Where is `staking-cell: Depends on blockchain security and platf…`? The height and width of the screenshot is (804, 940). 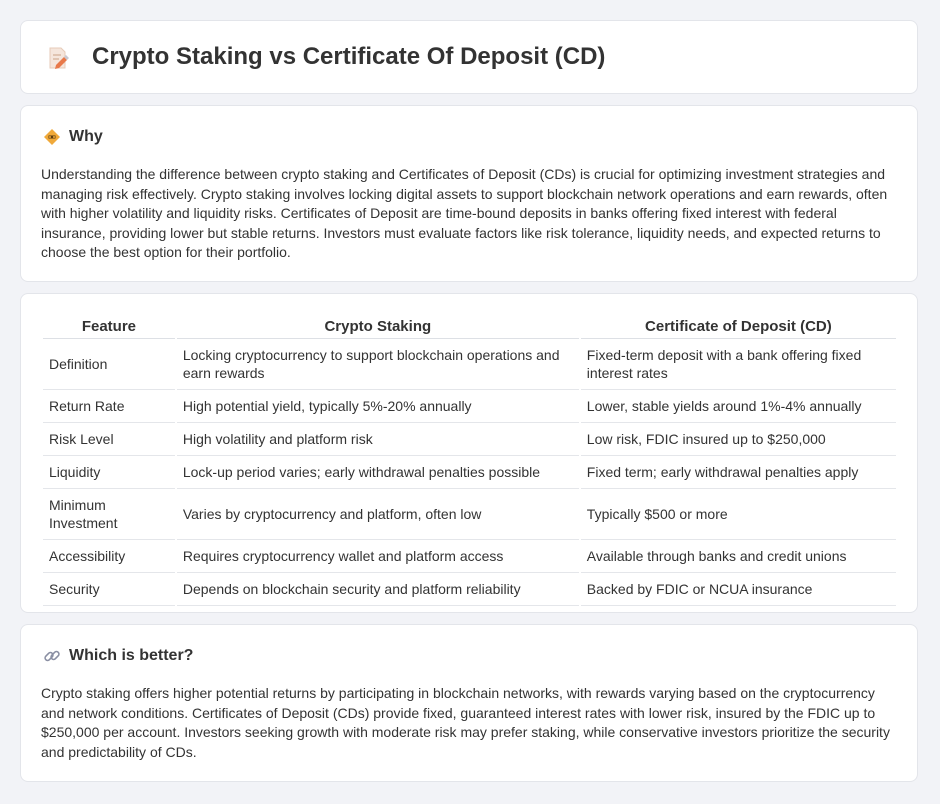 staking-cell: Depends on blockchain security and platf… is located at coordinates (377, 589).